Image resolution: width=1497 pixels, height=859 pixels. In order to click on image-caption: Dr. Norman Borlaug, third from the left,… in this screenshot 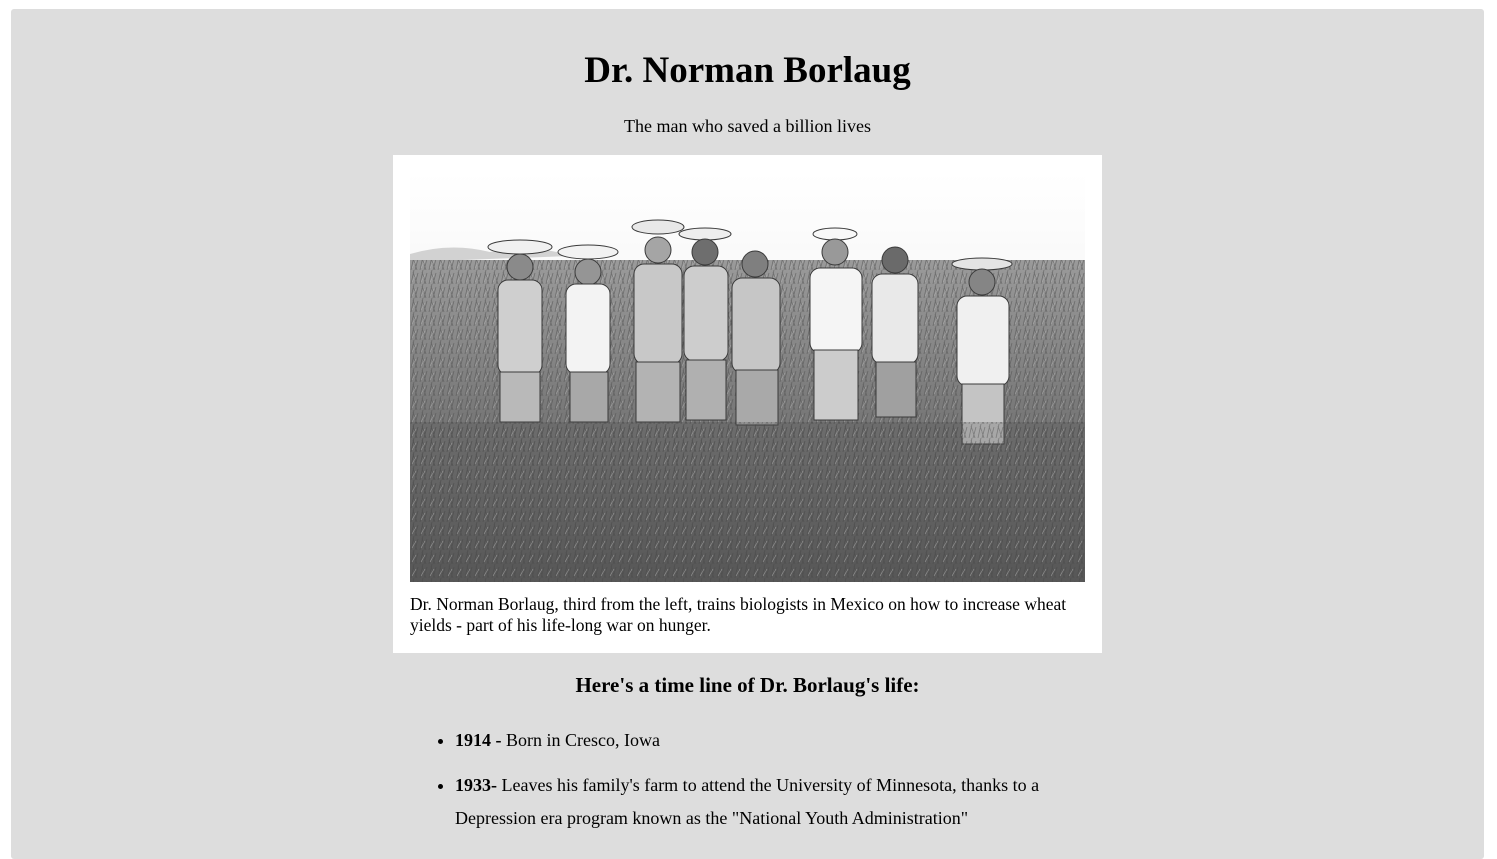, I will do `click(738, 614)`.